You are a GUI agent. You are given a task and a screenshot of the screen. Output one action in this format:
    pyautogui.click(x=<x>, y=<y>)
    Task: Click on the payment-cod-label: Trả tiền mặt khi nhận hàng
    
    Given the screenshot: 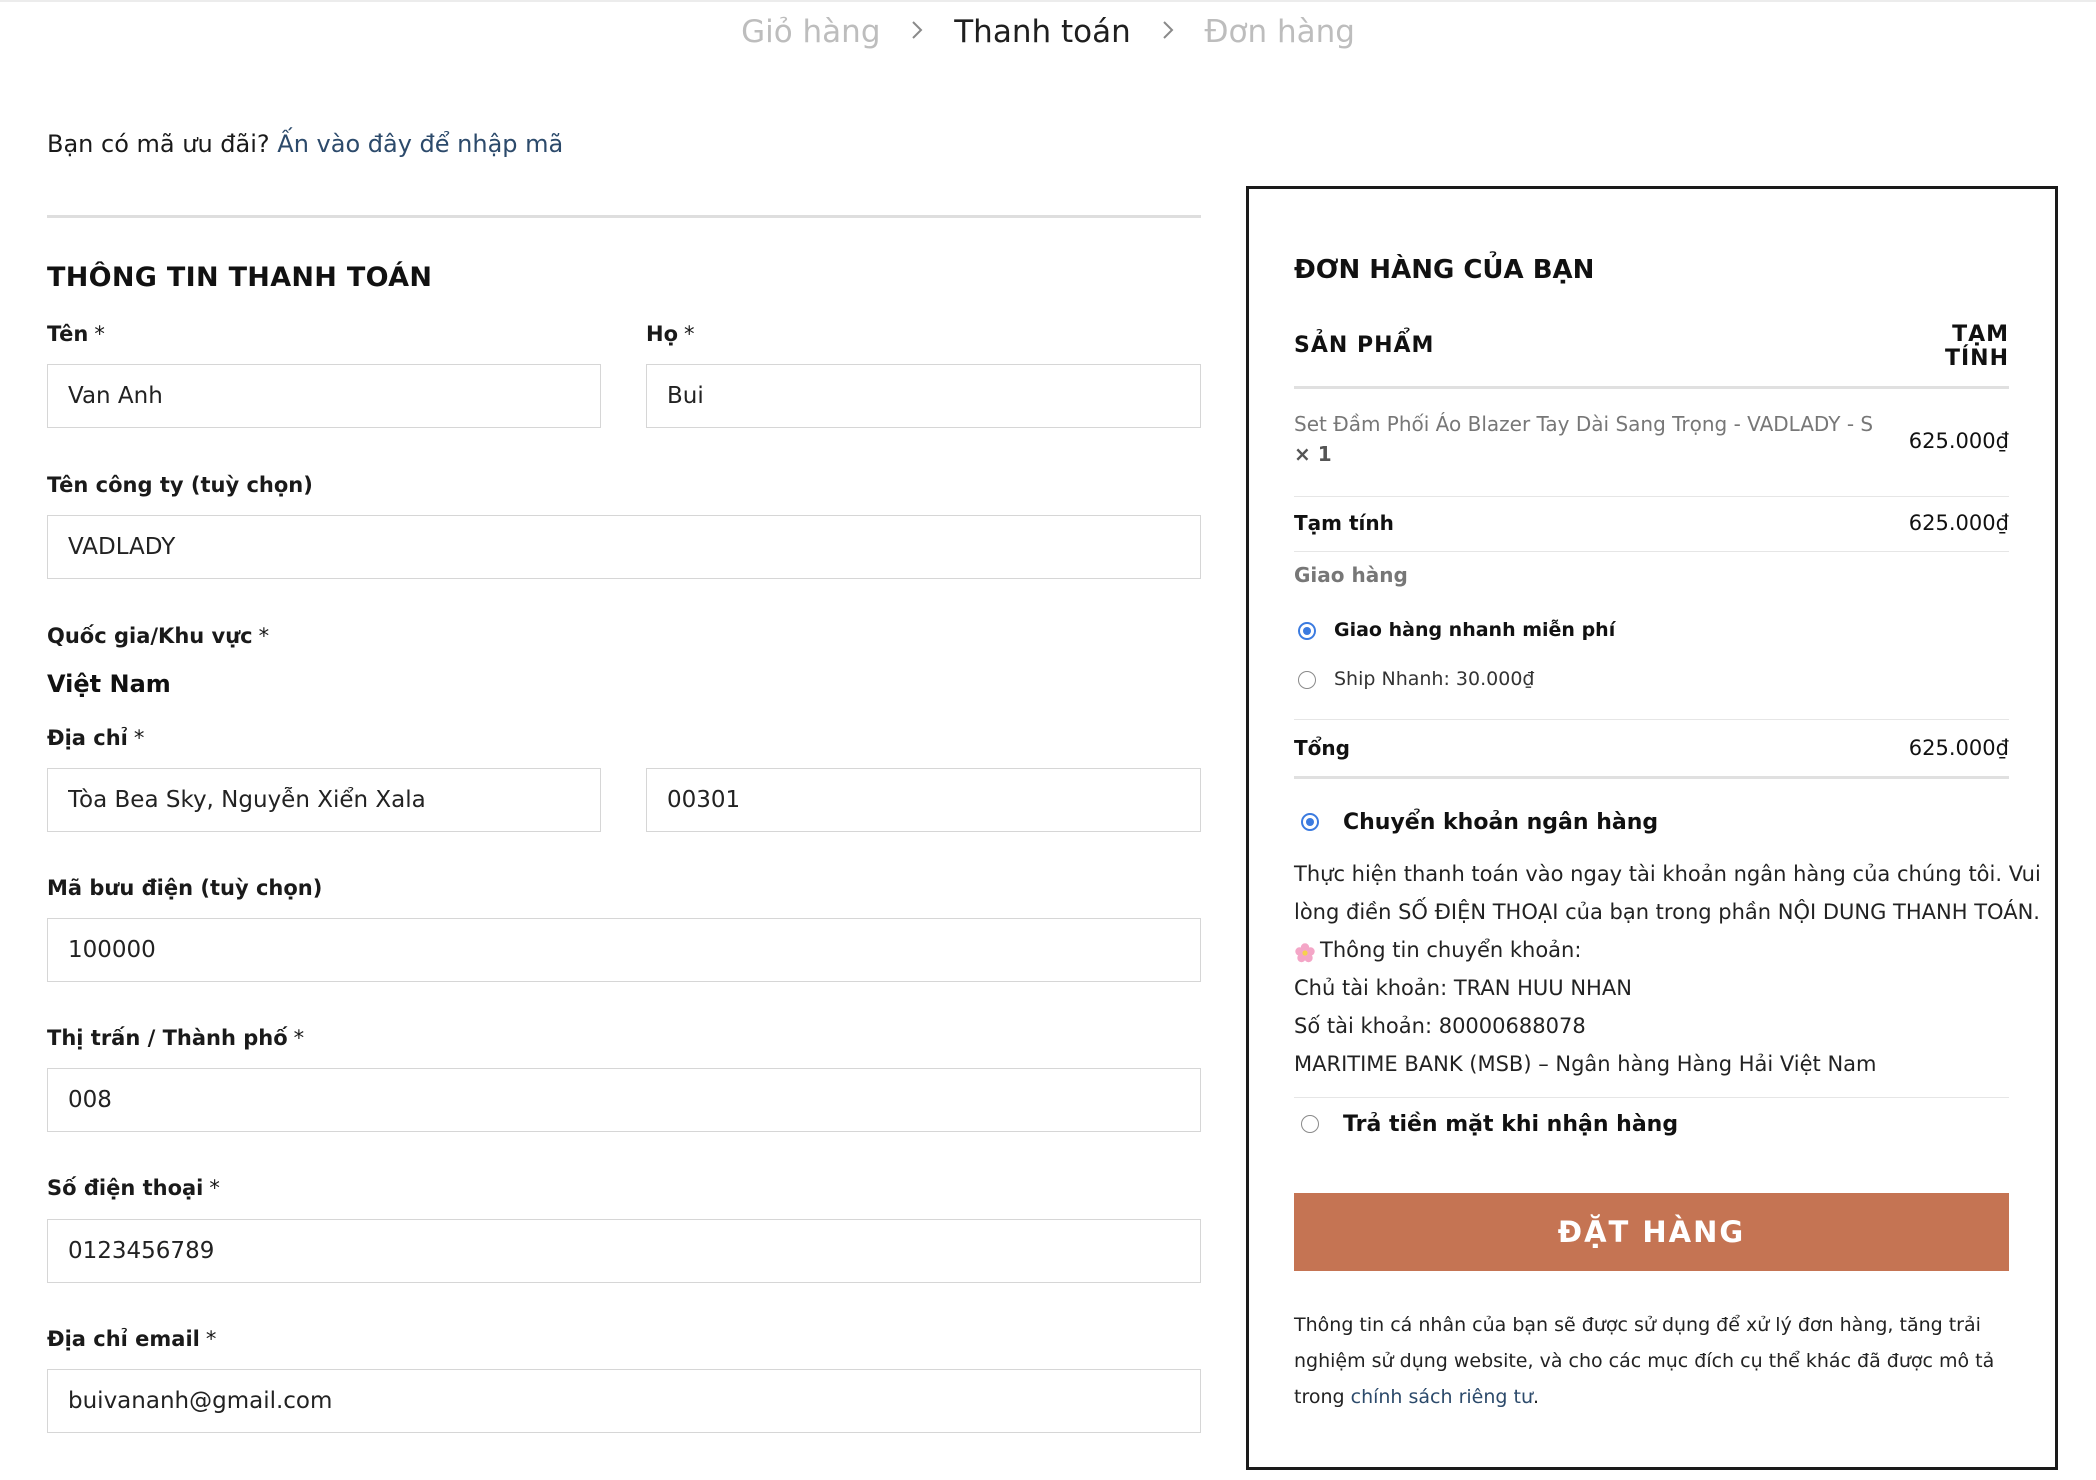 What is the action you would take?
    pyautogui.click(x=1510, y=1124)
    